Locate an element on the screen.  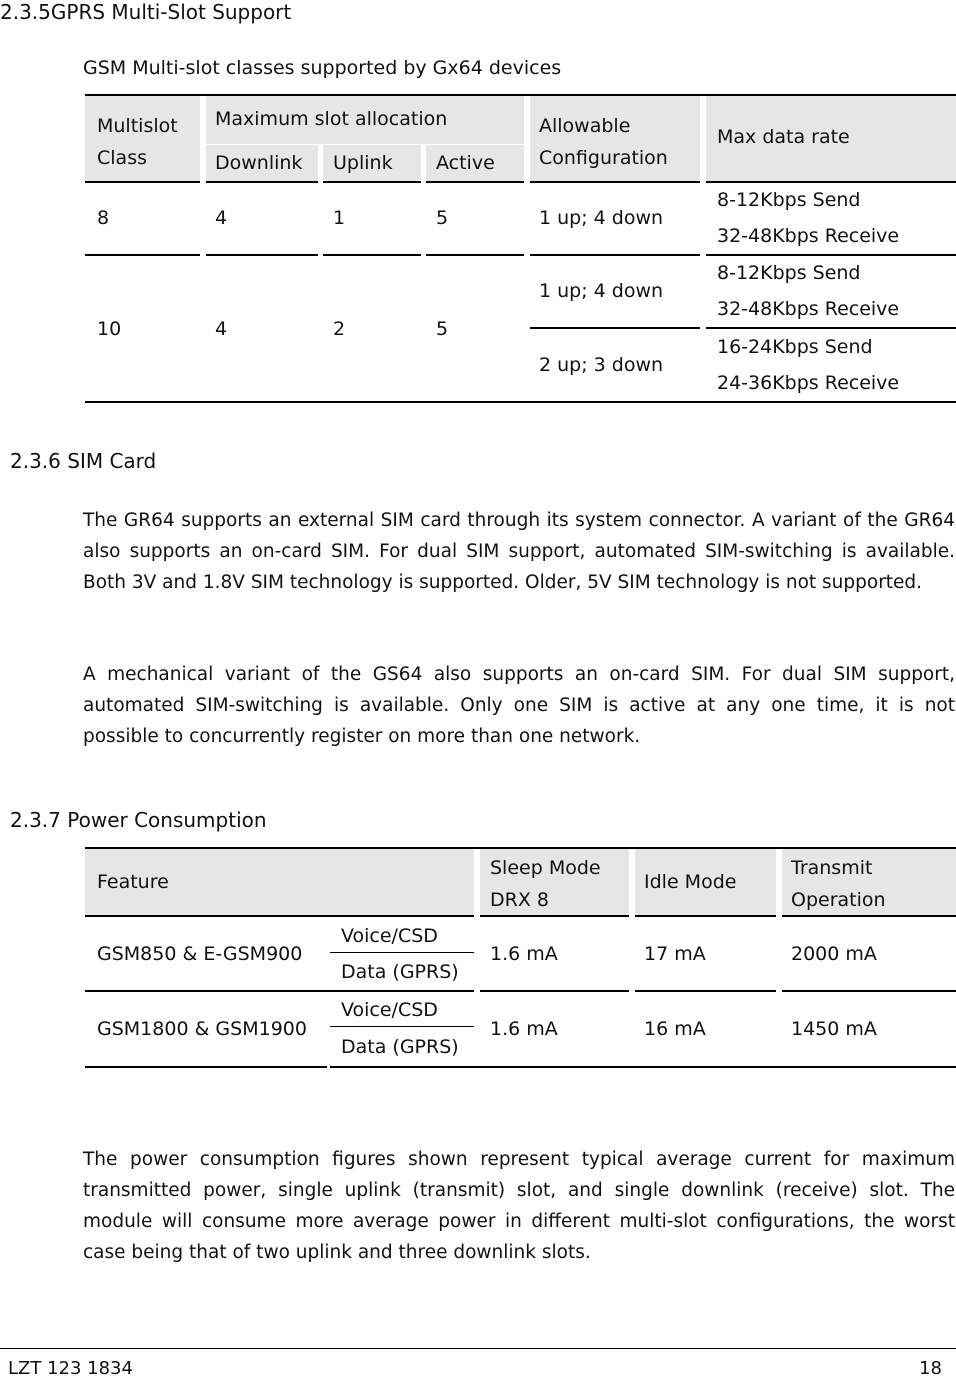
header-downlink: Downlink is located at coordinates (259, 163).